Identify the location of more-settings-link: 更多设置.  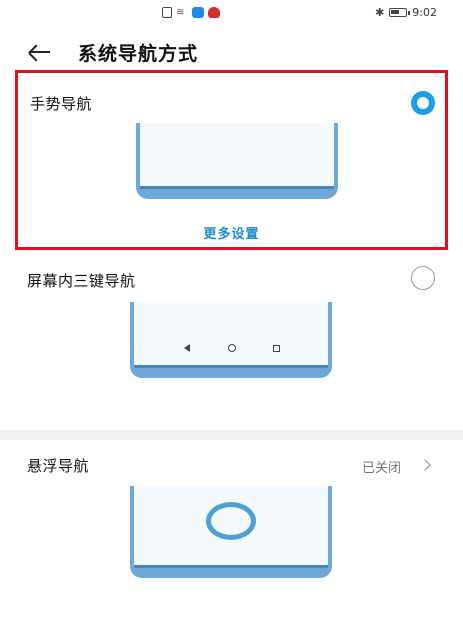
(231, 232).